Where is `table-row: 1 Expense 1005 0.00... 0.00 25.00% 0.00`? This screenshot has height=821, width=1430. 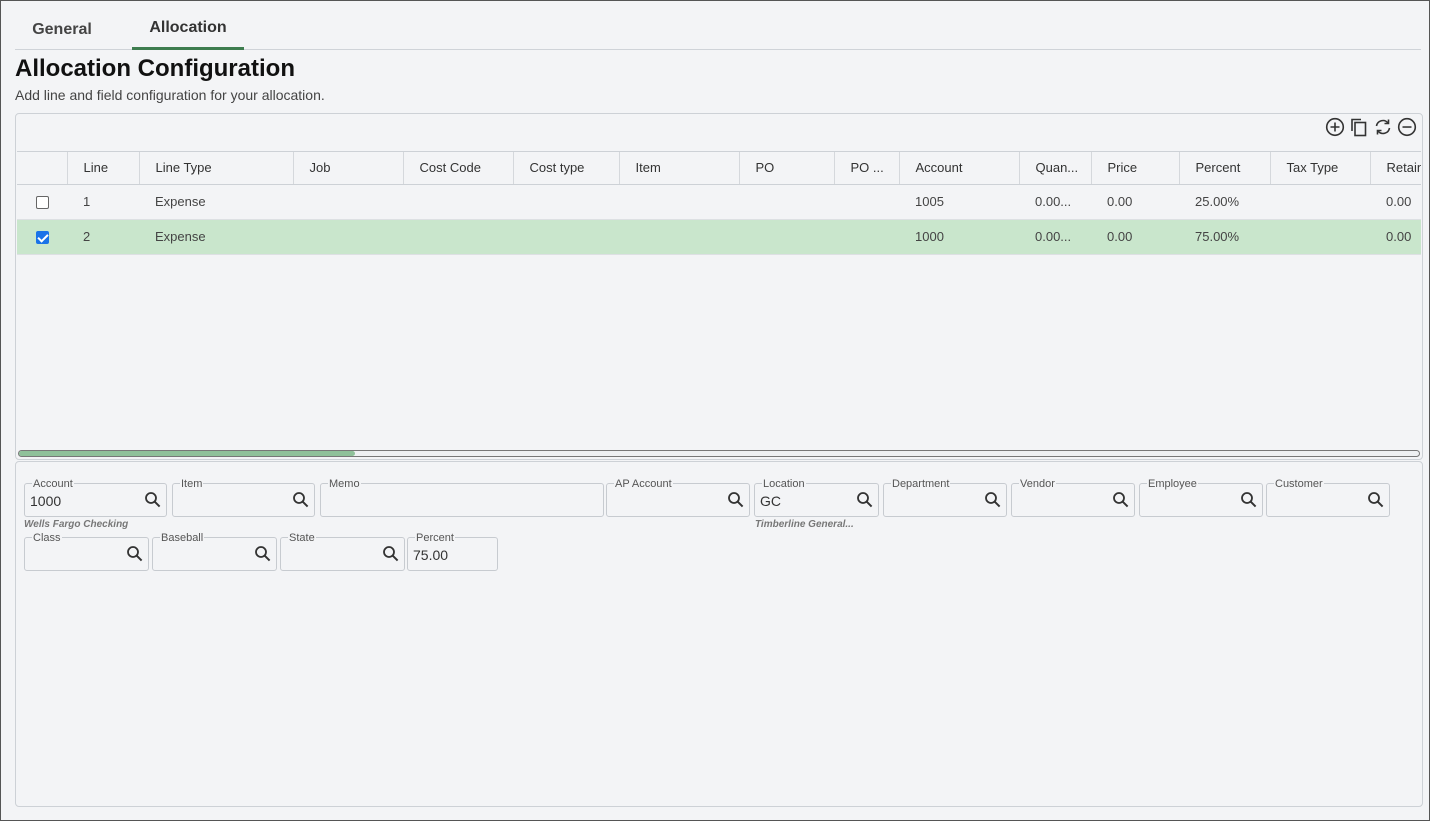 table-row: 1 Expense 1005 0.00... 0.00 25.00% 0.00 is located at coordinates (719, 202).